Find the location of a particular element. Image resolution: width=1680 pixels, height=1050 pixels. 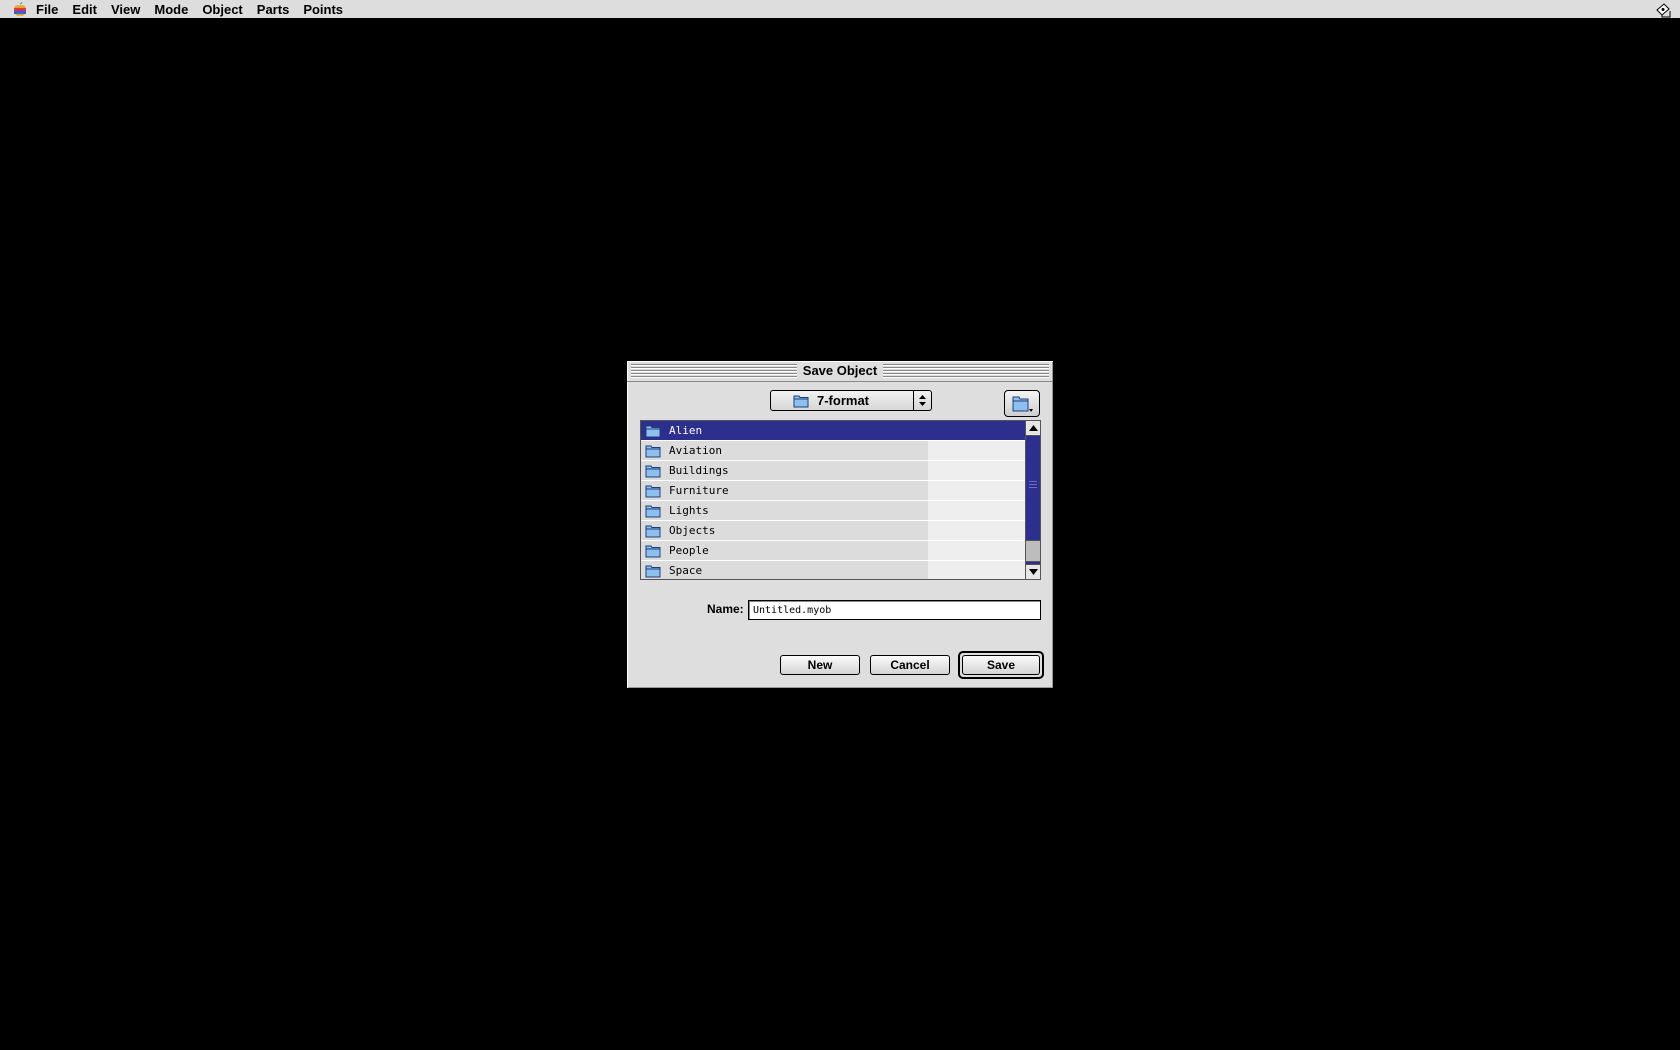

folder-popup-label: 7-format is located at coordinates (843, 400).